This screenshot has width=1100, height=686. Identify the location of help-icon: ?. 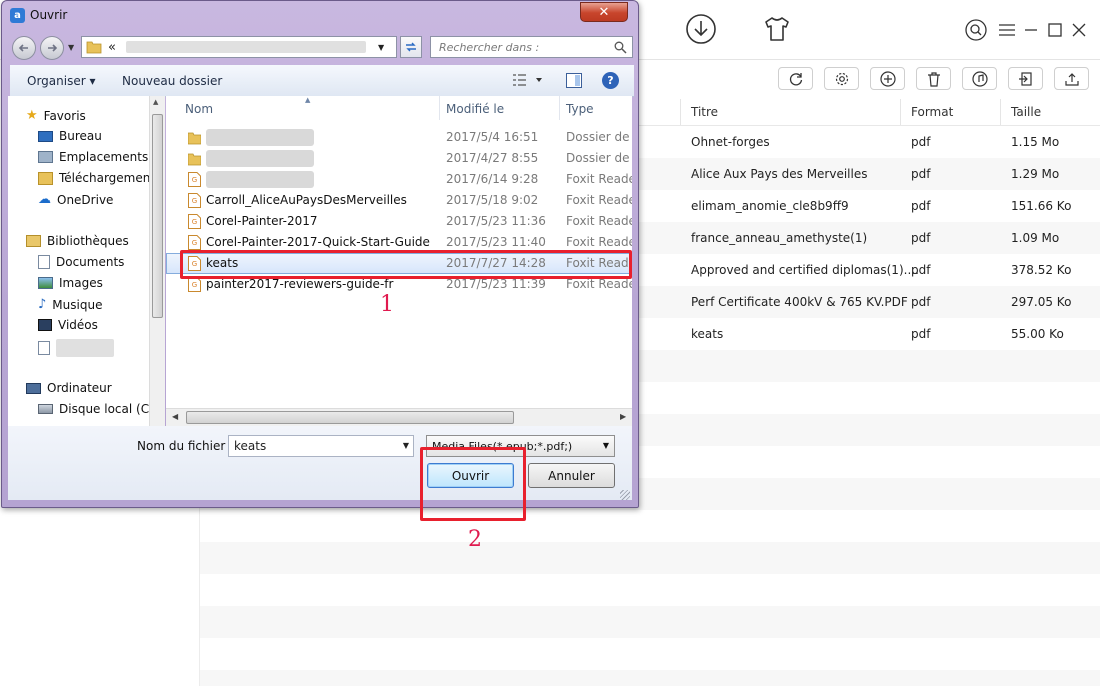
(610, 80).